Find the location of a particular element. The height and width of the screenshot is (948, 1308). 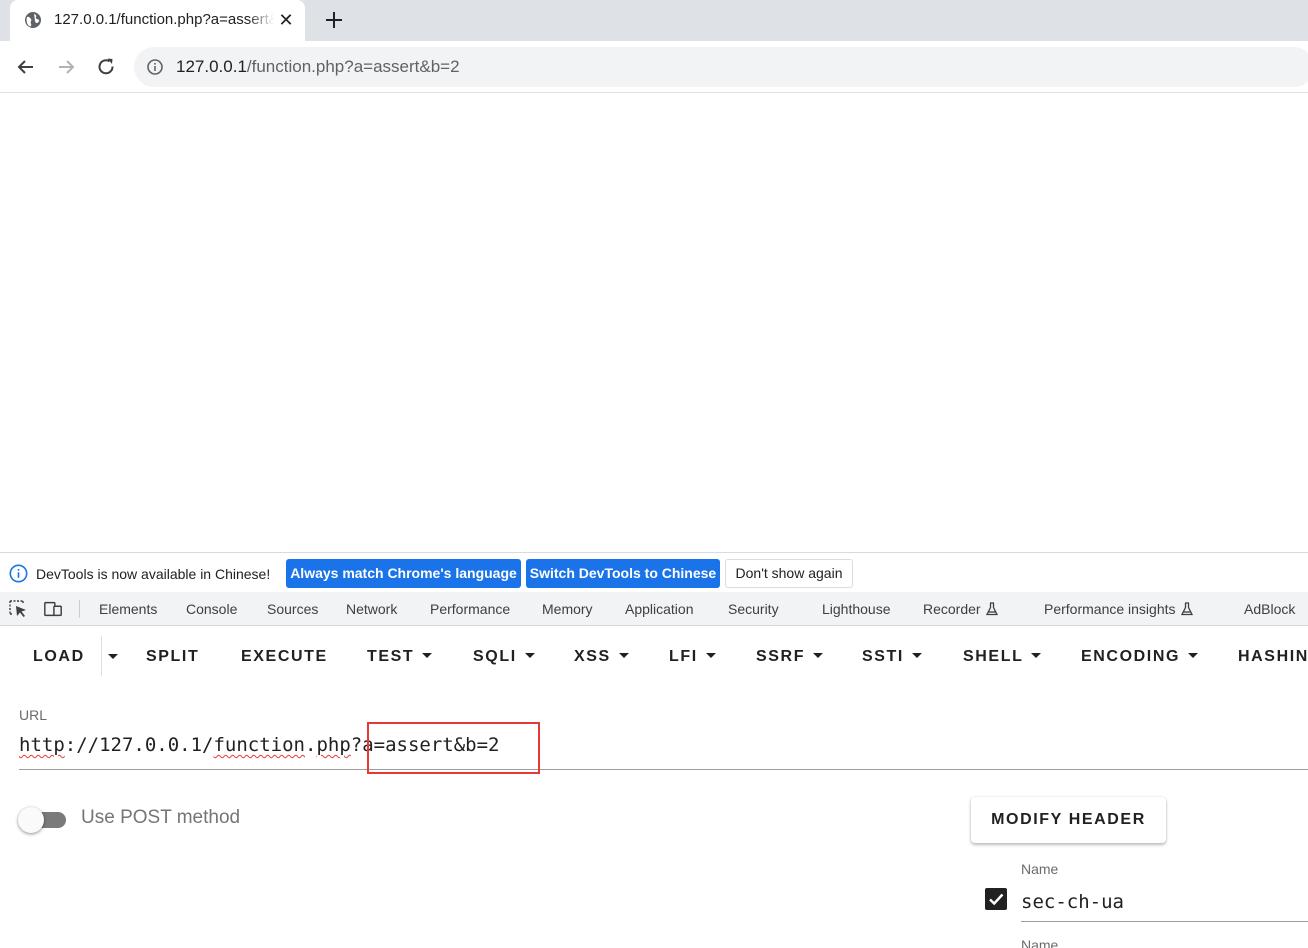

split-button: SPLIT is located at coordinates (172, 657).